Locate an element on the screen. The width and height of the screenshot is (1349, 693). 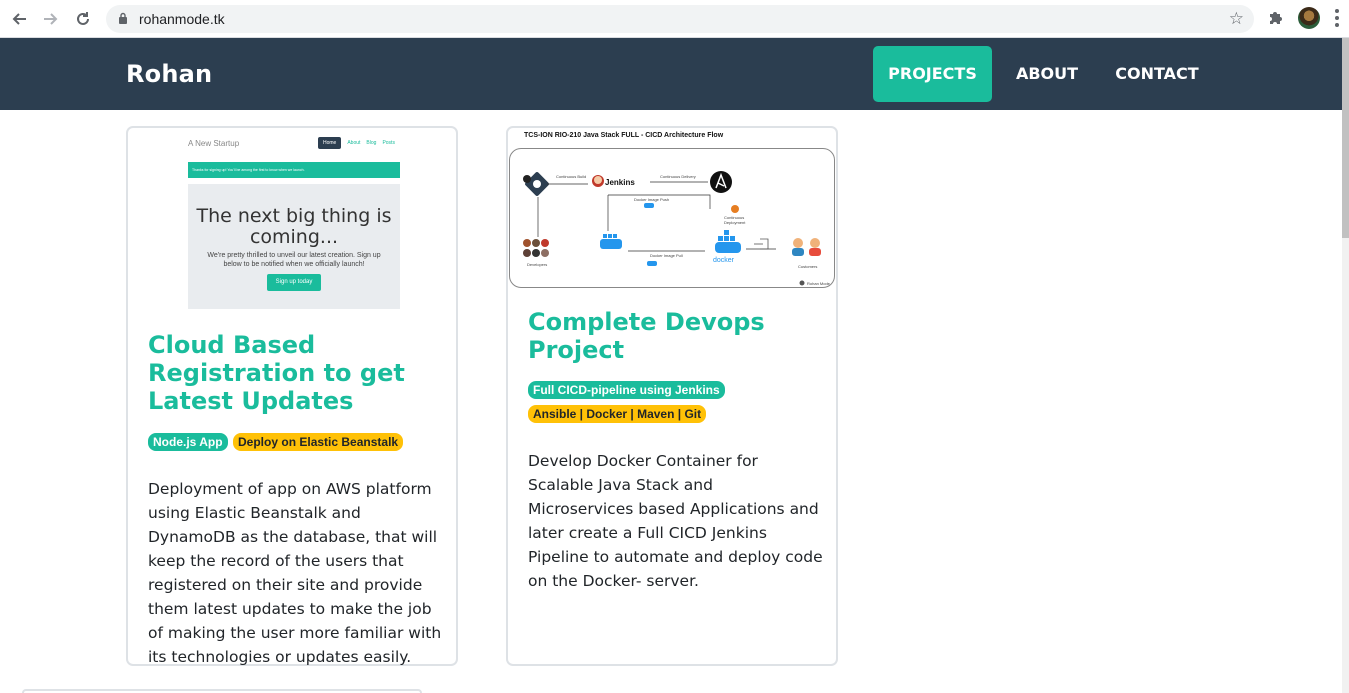
diagram-deploy-label: Continuous Deployment is located at coordinates (735, 220).